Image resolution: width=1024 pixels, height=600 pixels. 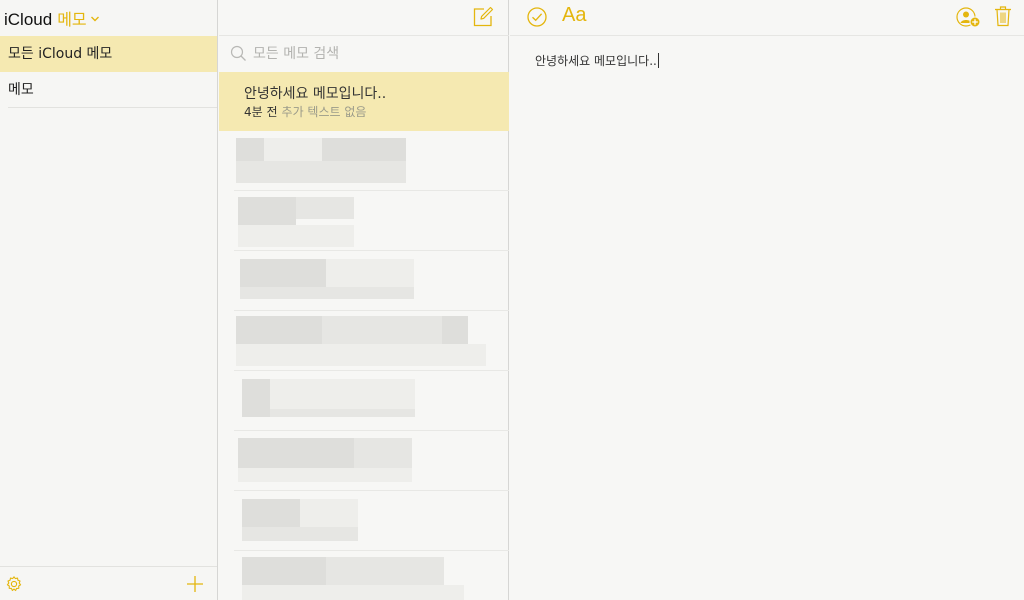 I want to click on checkmark-circle-icon, so click(x=537, y=17).